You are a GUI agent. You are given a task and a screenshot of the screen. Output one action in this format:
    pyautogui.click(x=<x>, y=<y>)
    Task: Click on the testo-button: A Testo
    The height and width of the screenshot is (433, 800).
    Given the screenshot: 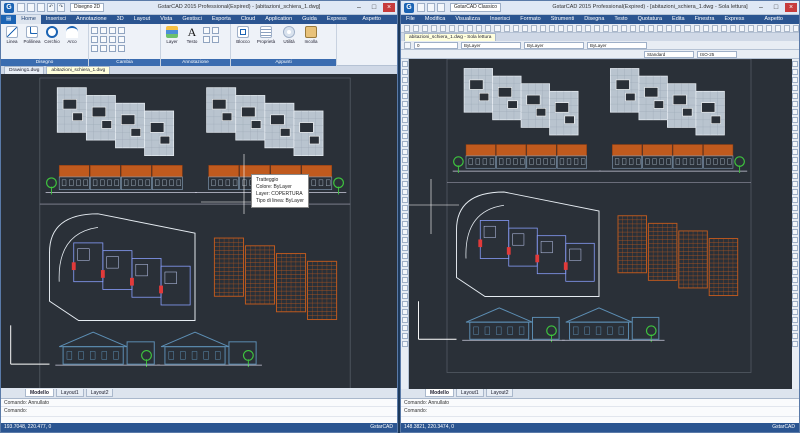 What is the action you would take?
    pyautogui.click(x=192, y=35)
    